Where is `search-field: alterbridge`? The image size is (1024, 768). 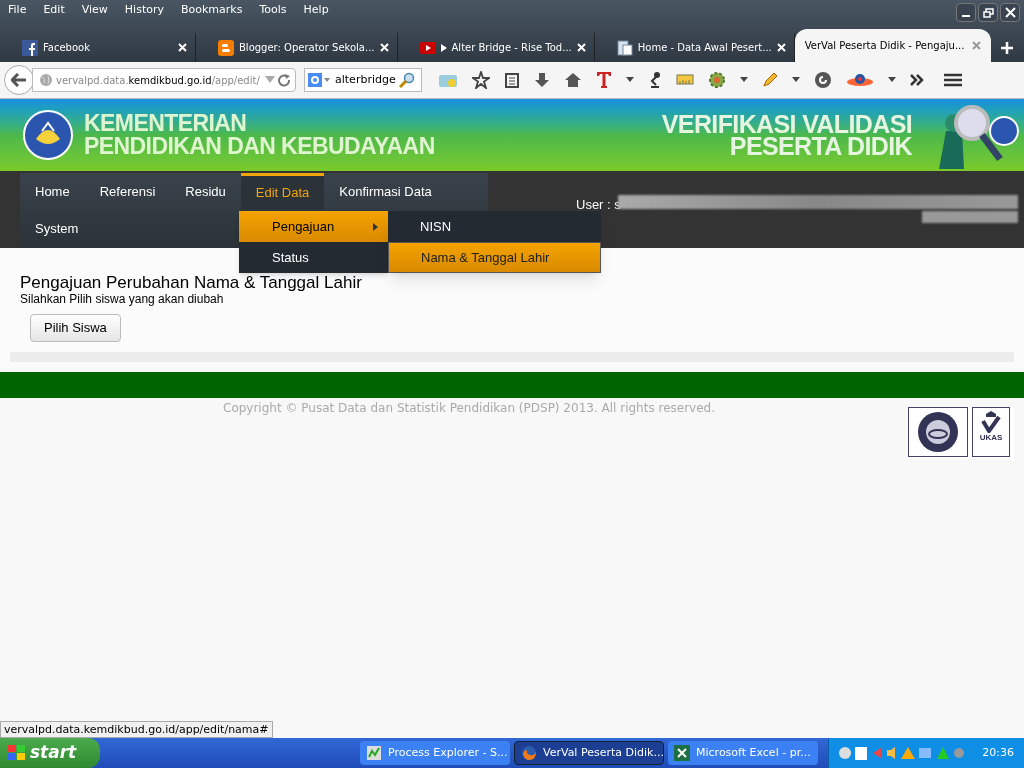
search-field: alterbridge is located at coordinates (363, 80).